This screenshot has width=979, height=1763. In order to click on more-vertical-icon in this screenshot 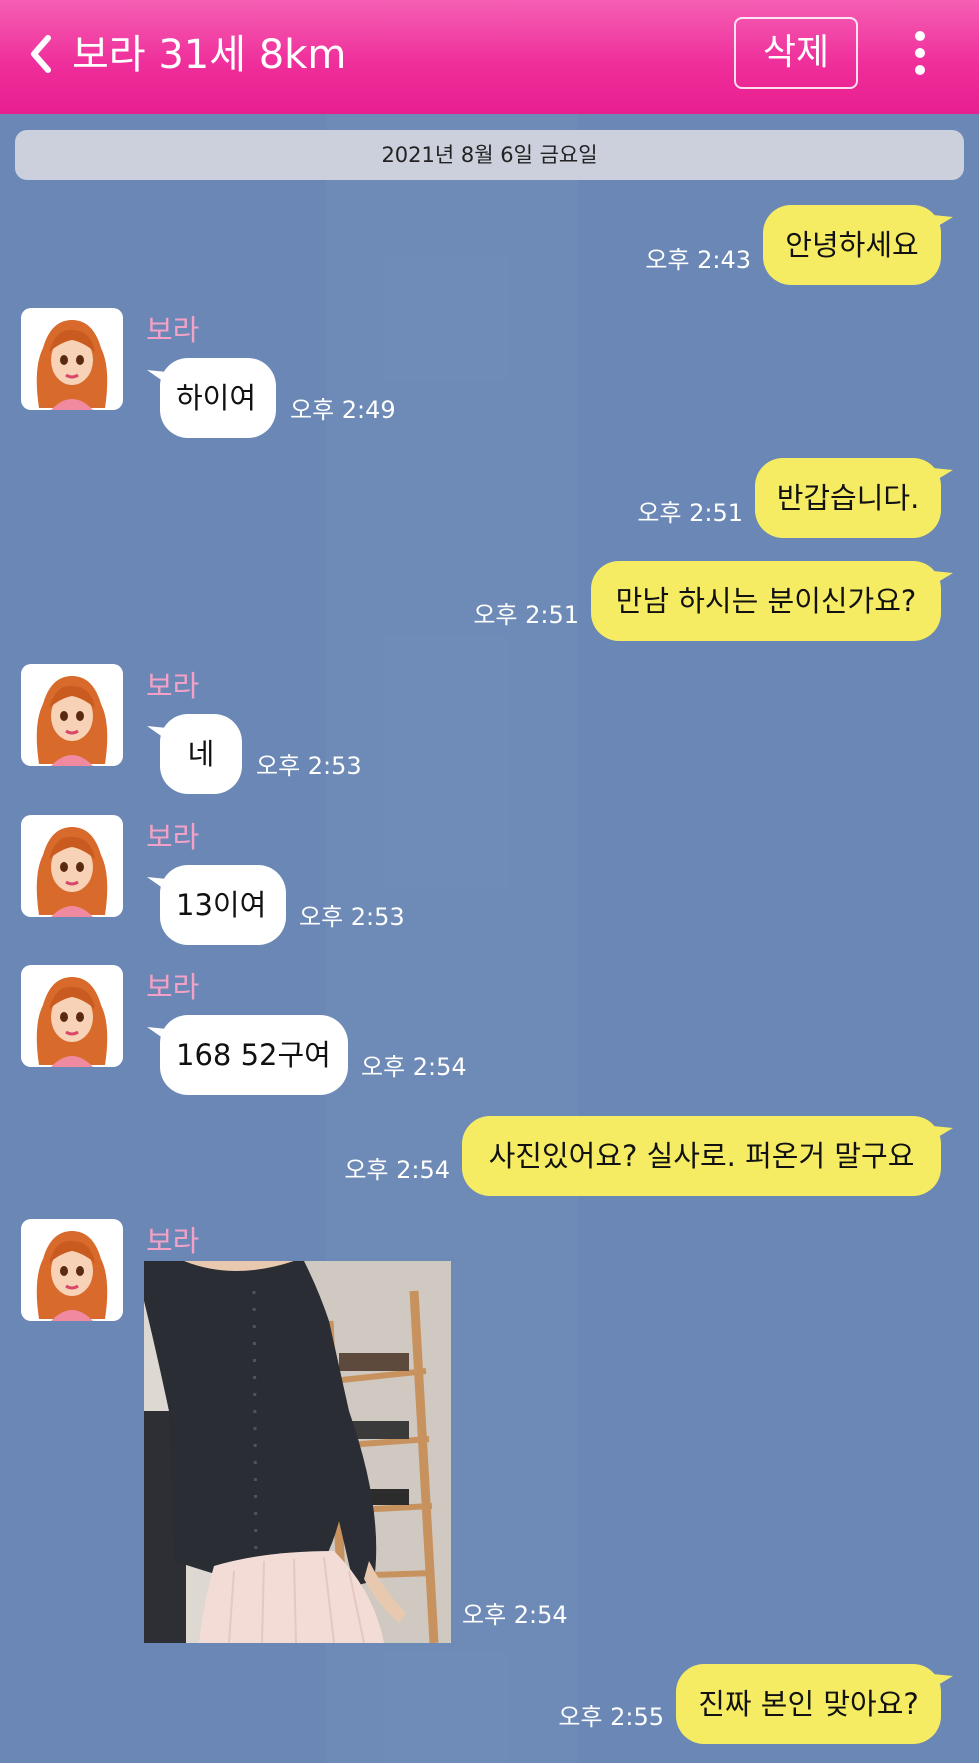, I will do `click(920, 53)`.